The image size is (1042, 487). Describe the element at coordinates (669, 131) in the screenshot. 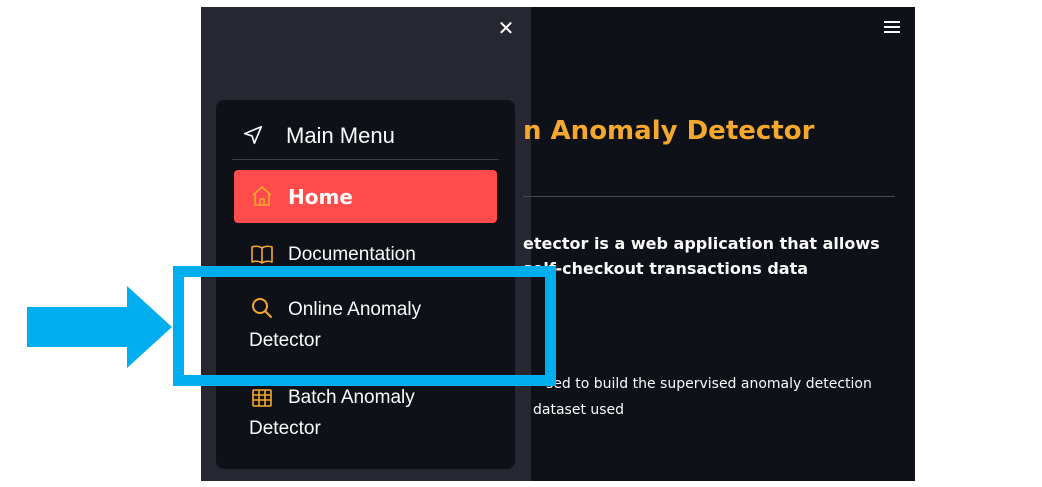

I see `page-title: n Anomaly Detector` at that location.